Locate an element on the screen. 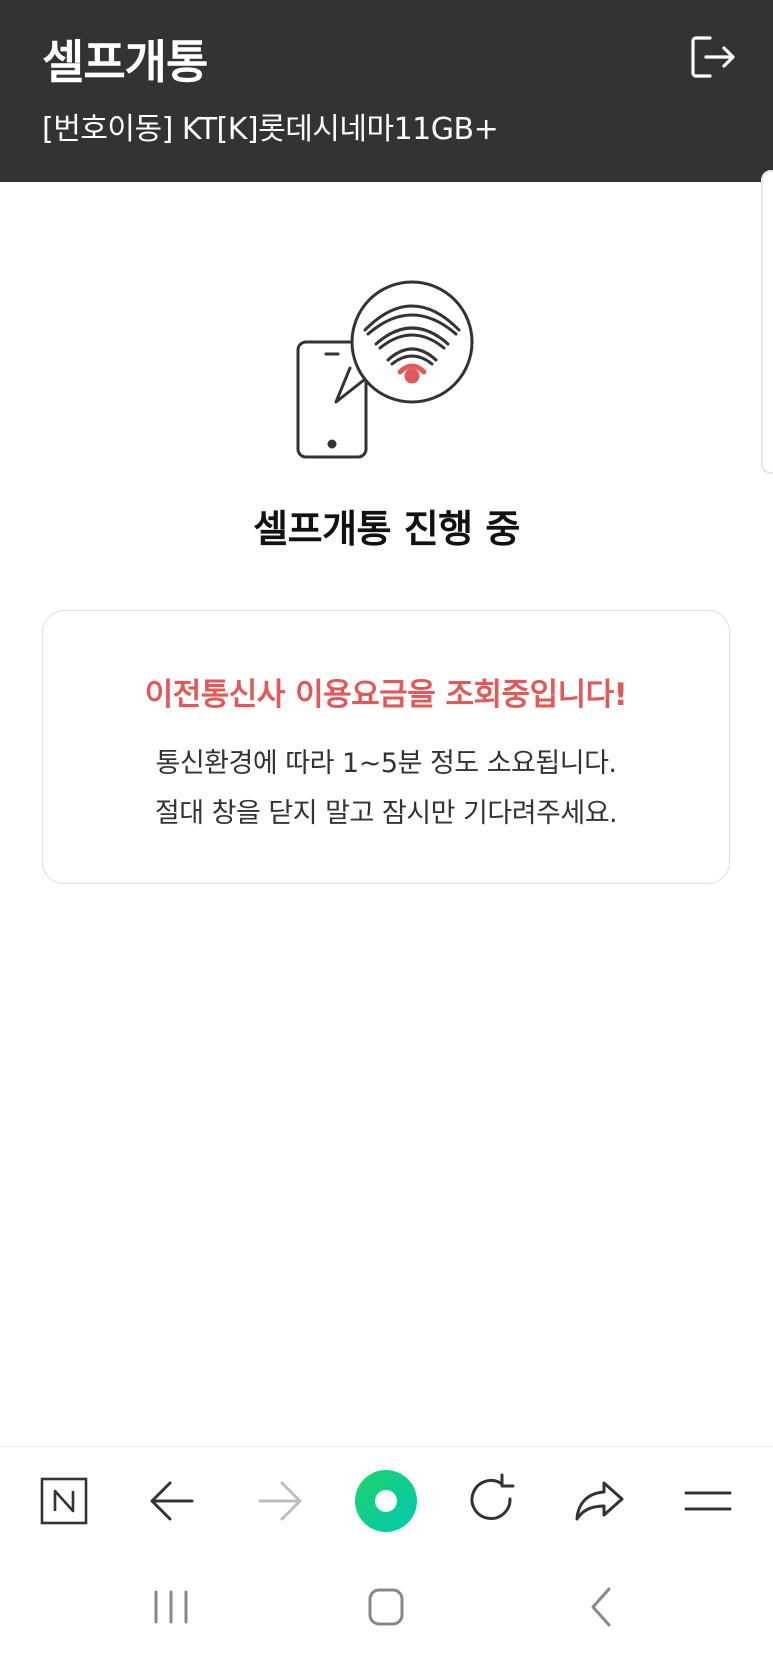 This screenshot has width=773, height=1657. green-dot-home-icon is located at coordinates (386, 1501).